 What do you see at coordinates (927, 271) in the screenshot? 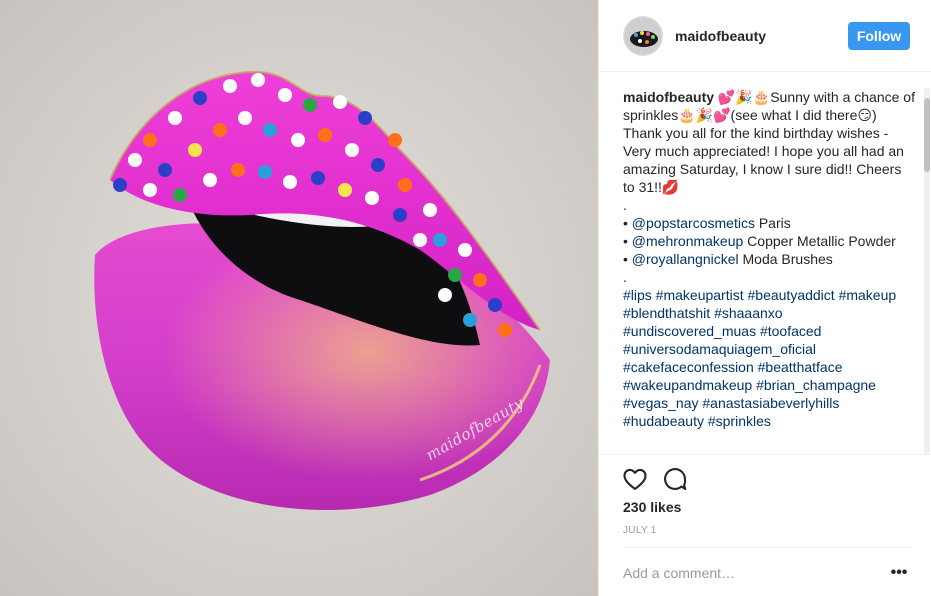
I see `caption-scrollbar` at bounding box center [927, 271].